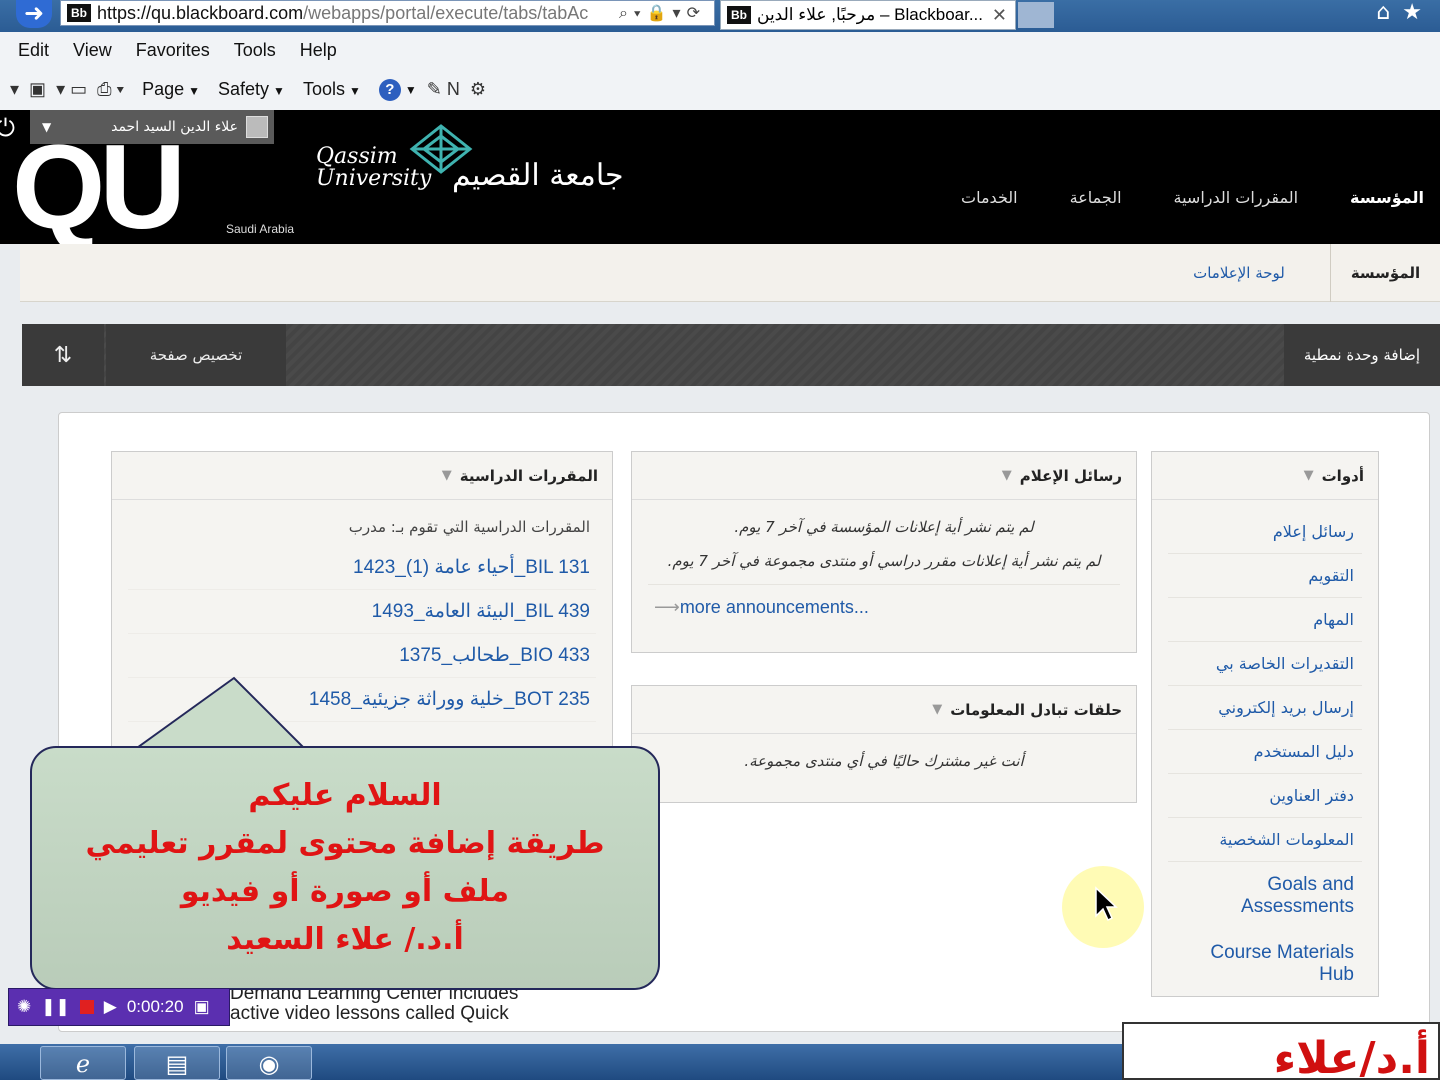  What do you see at coordinates (1236, 197) in the screenshot?
I see `nav-courses: المقررات الدراسية` at bounding box center [1236, 197].